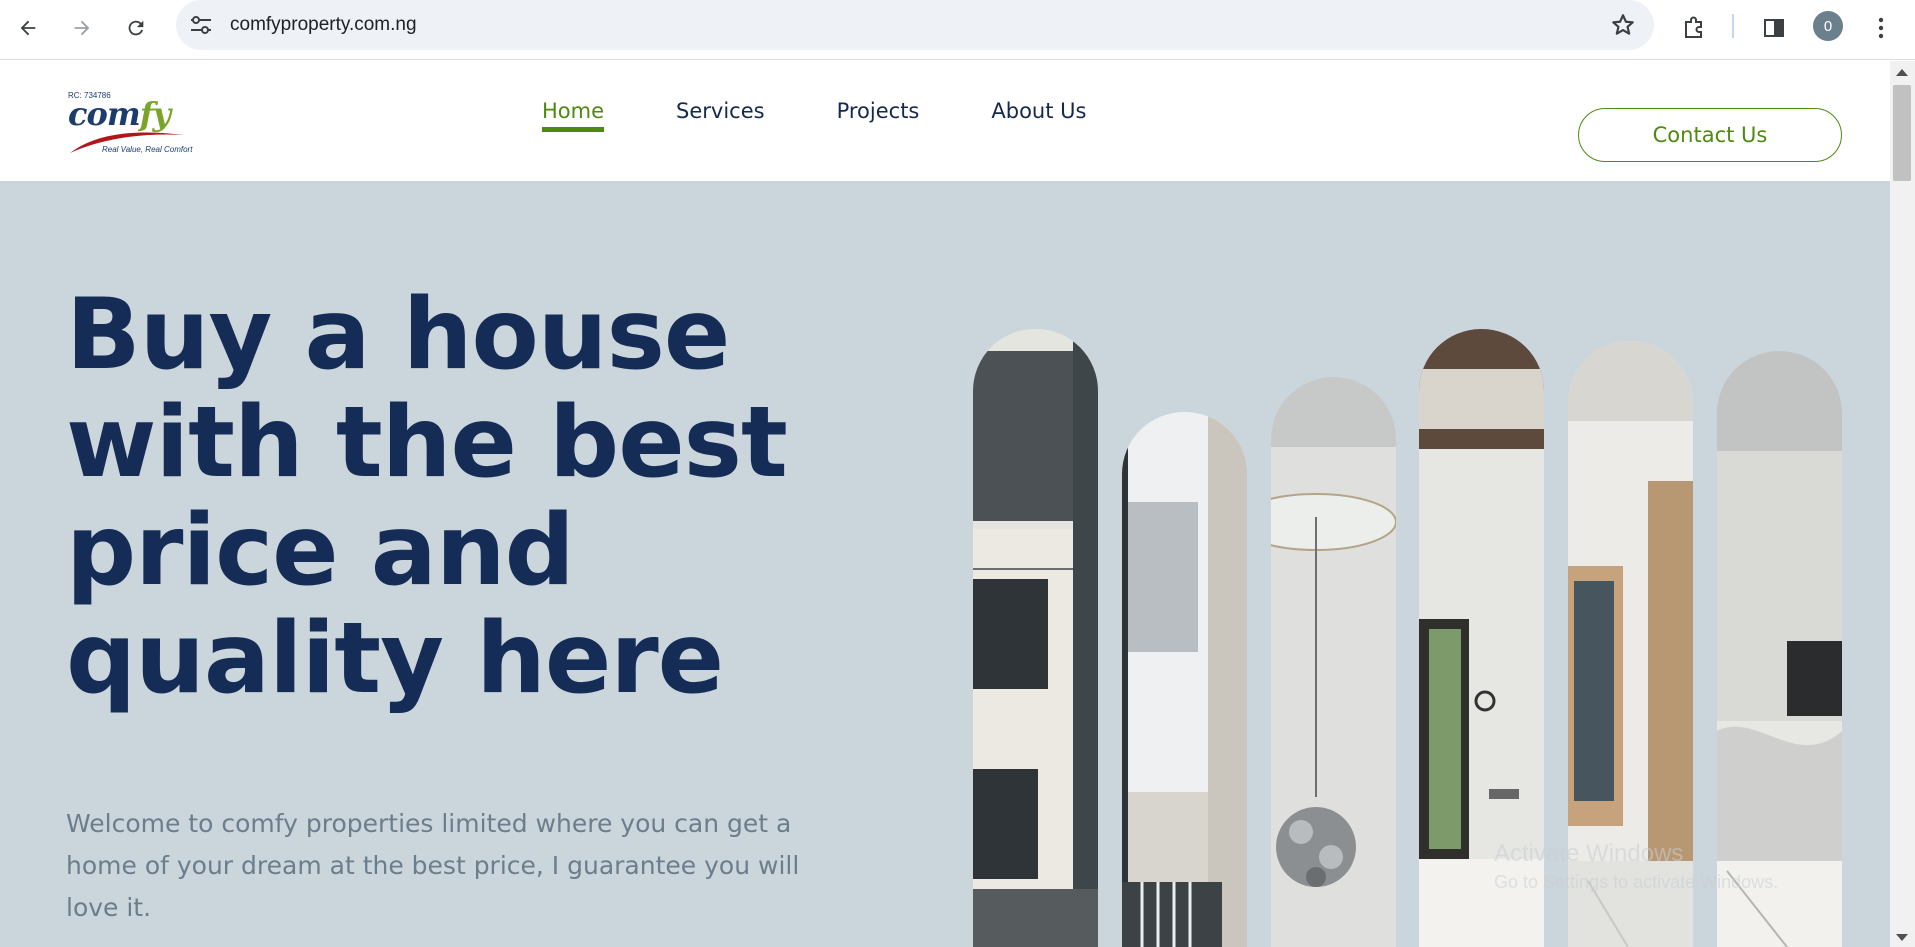 This screenshot has height=947, width=1915. I want to click on nav-item-home: Home, so click(573, 115).